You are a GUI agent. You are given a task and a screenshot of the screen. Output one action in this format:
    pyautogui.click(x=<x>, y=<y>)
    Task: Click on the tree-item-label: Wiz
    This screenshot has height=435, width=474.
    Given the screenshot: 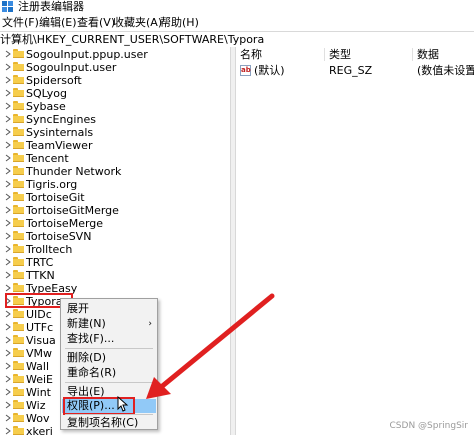 What is the action you would take?
    pyautogui.click(x=36, y=405)
    